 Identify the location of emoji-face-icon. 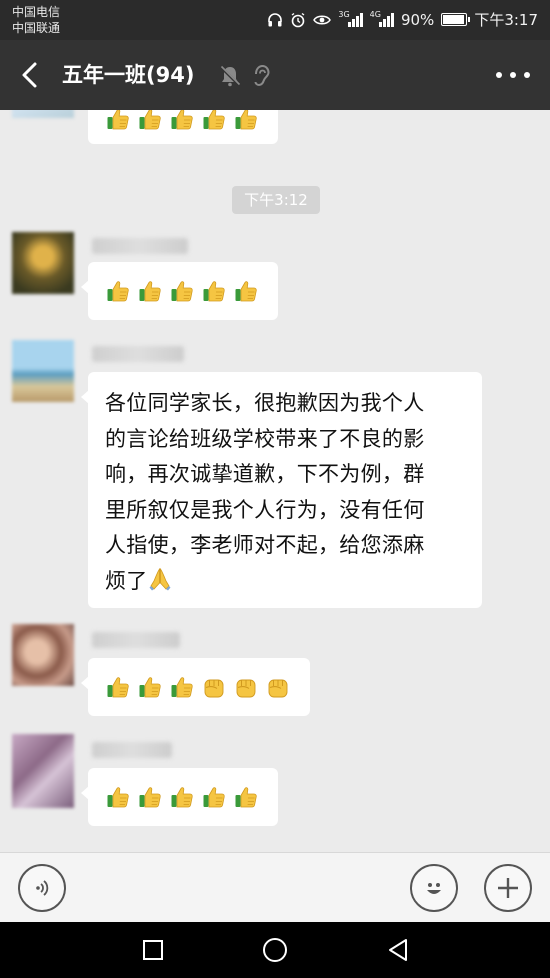
(434, 888).